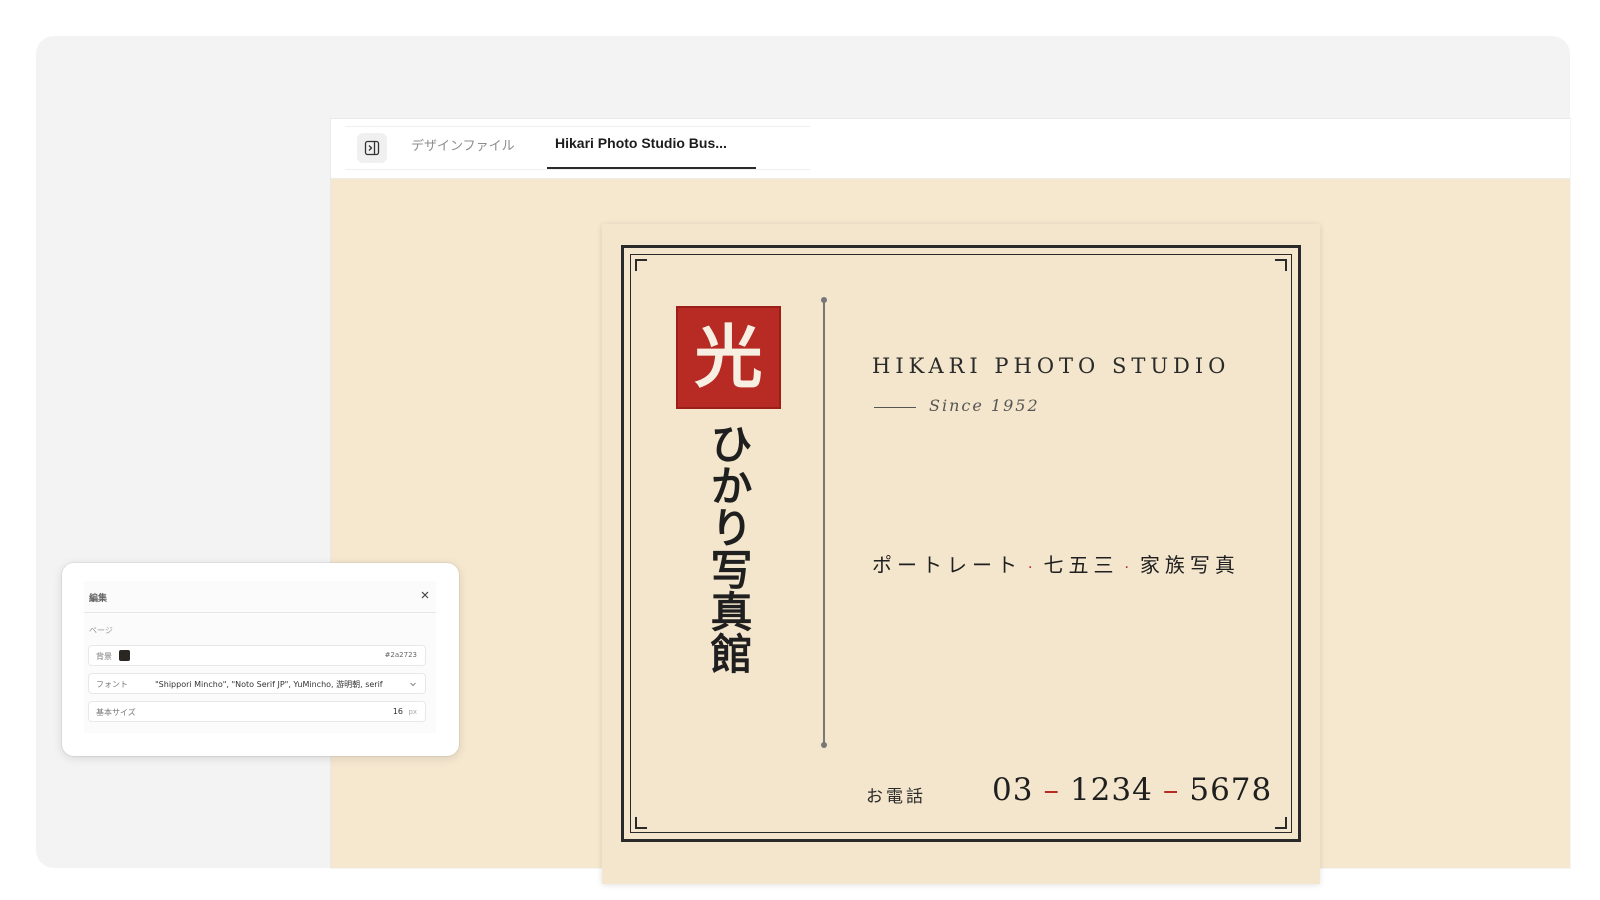 The image size is (1600, 900). What do you see at coordinates (728, 548) in the screenshot?
I see `studio-name-vertical: ひかり写真館` at bounding box center [728, 548].